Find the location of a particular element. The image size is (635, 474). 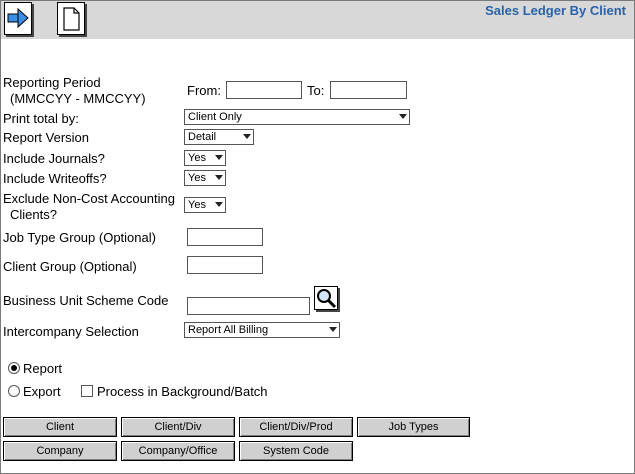

intercompany-value: Report All Billing is located at coordinates (228, 330).